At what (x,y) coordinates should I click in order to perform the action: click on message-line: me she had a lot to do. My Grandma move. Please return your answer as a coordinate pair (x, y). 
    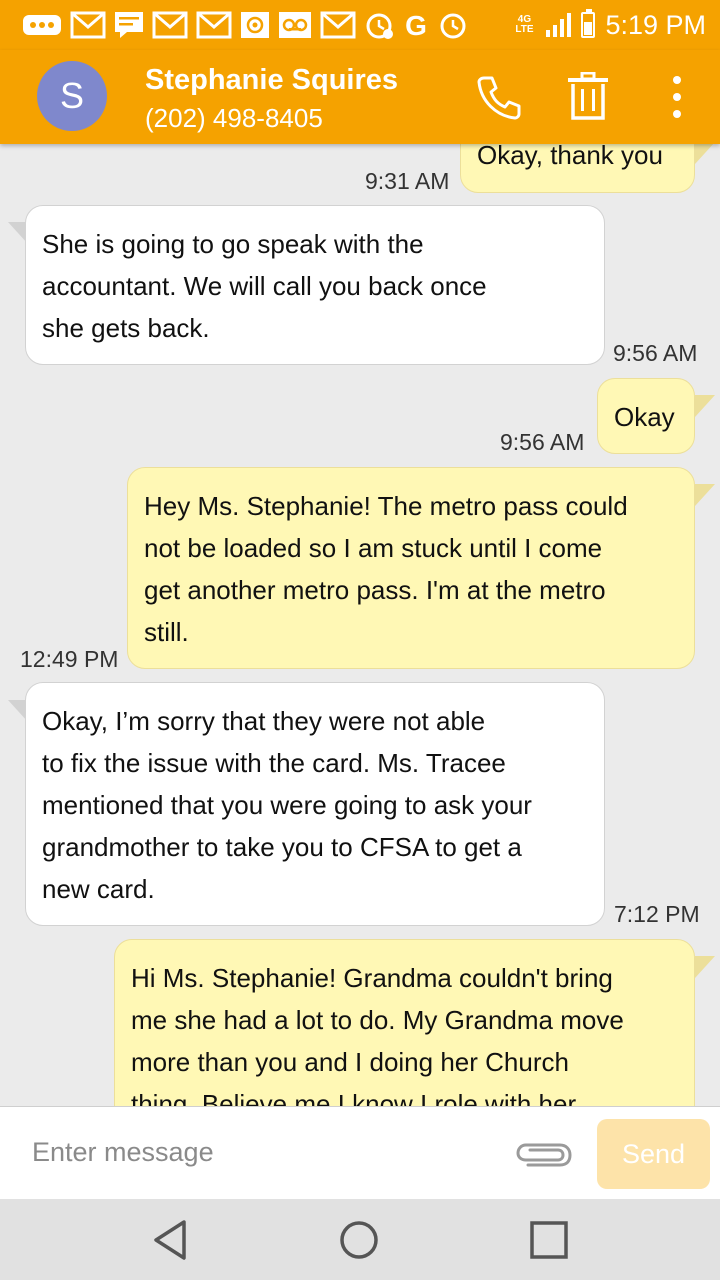
    Looking at the image, I should click on (377, 1020).